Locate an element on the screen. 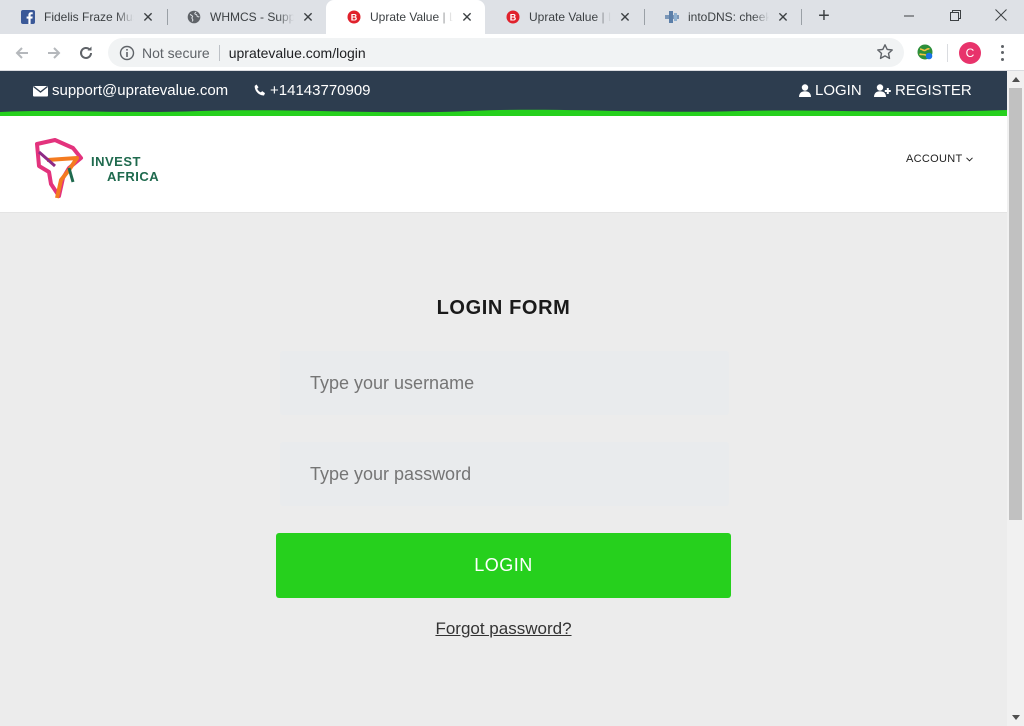 The image size is (1024, 726). tab-fidelis: Fidelis Fraze Musa ✕ is located at coordinates (83, 17).